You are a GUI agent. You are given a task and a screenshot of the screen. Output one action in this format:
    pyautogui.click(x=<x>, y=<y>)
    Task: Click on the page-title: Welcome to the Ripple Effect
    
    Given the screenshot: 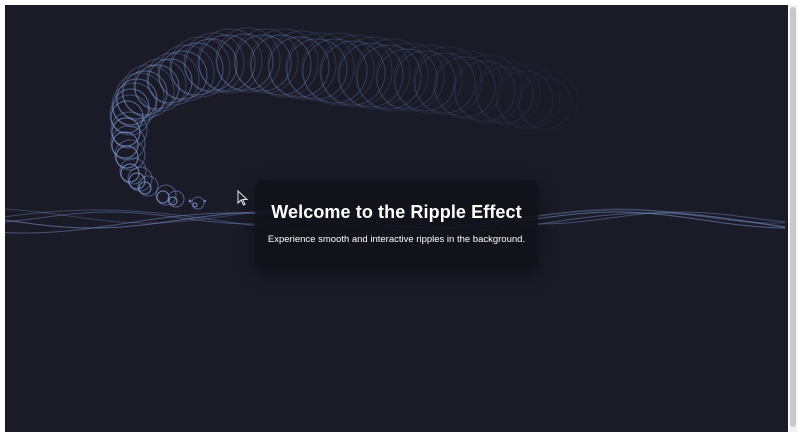 What is the action you would take?
    pyautogui.click(x=396, y=212)
    